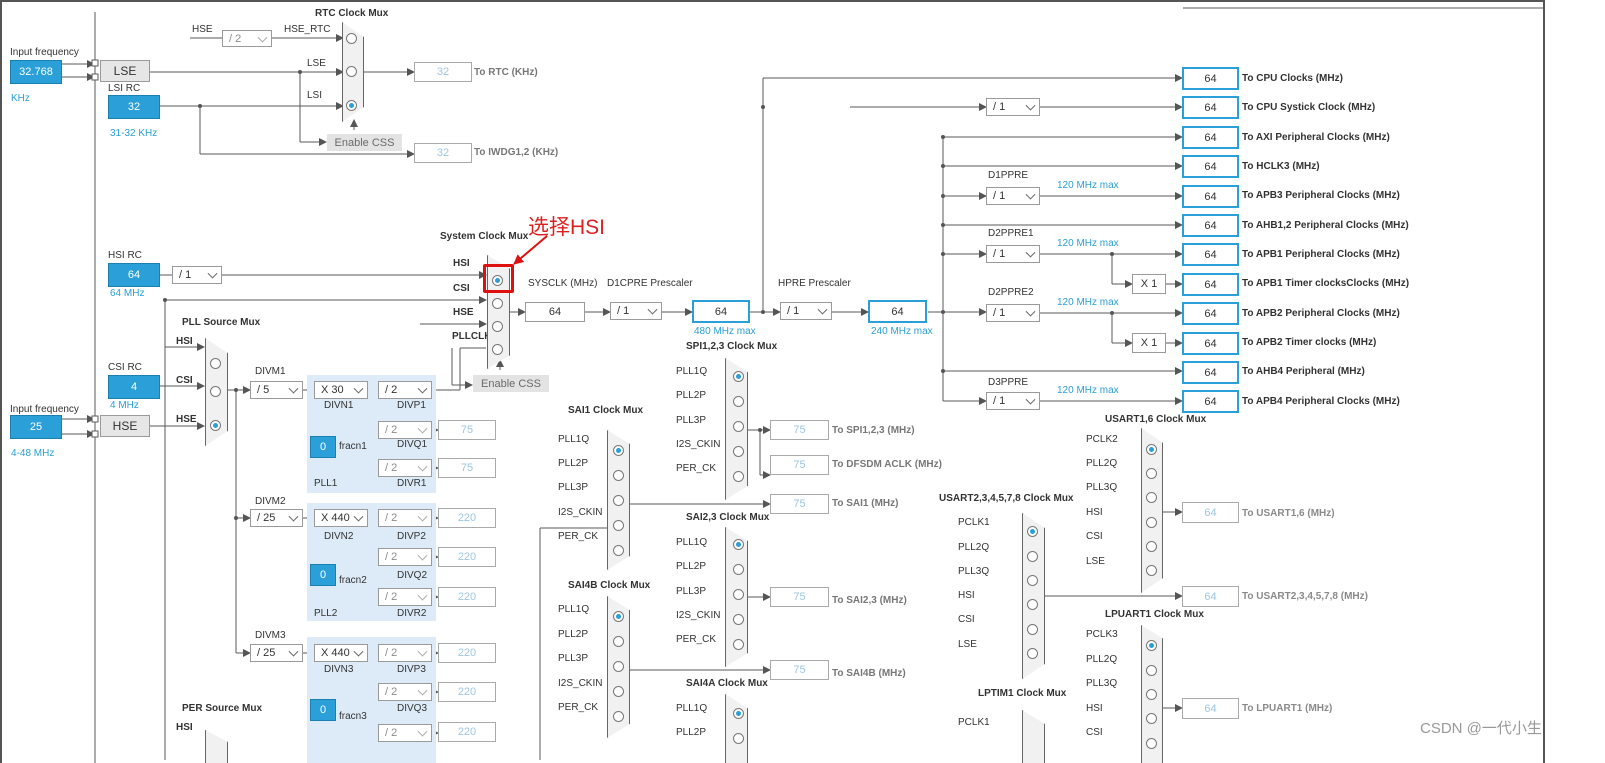 The image size is (1605, 763). What do you see at coordinates (1013, 254) in the screenshot?
I see `d2ppre1-select: / 1` at bounding box center [1013, 254].